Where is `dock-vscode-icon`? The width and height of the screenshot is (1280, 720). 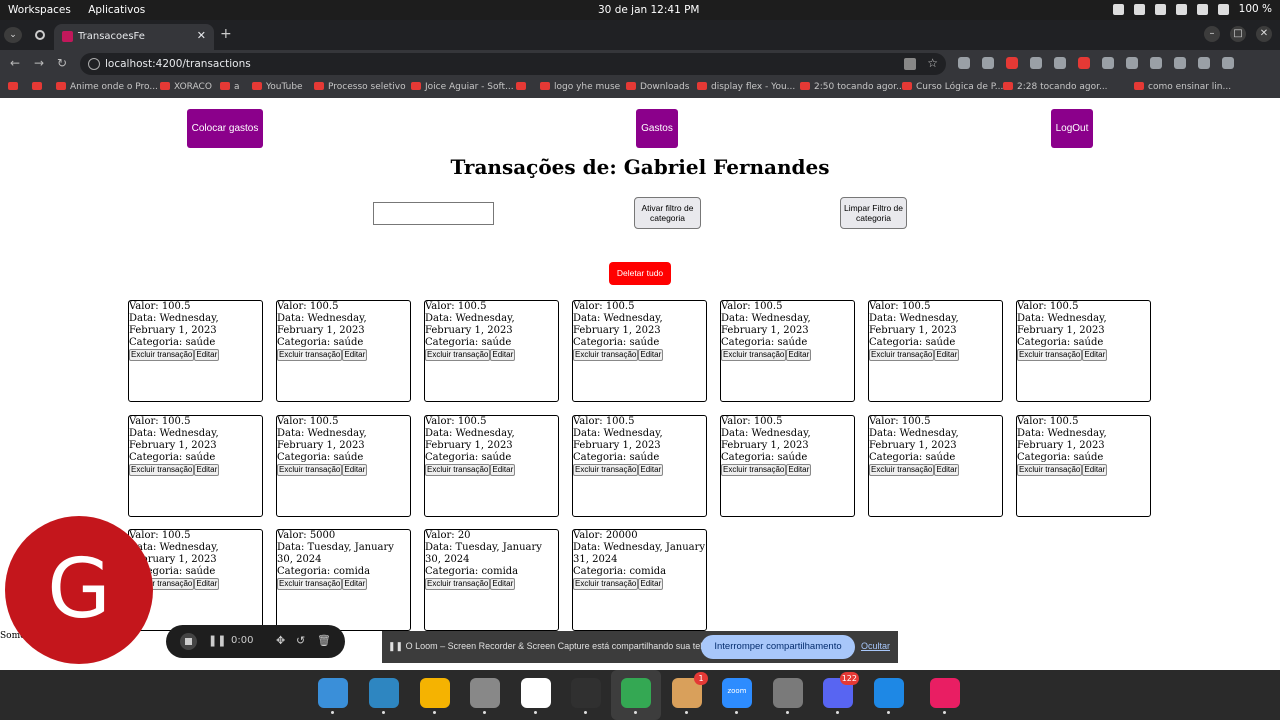 dock-vscode-icon is located at coordinates (889, 696).